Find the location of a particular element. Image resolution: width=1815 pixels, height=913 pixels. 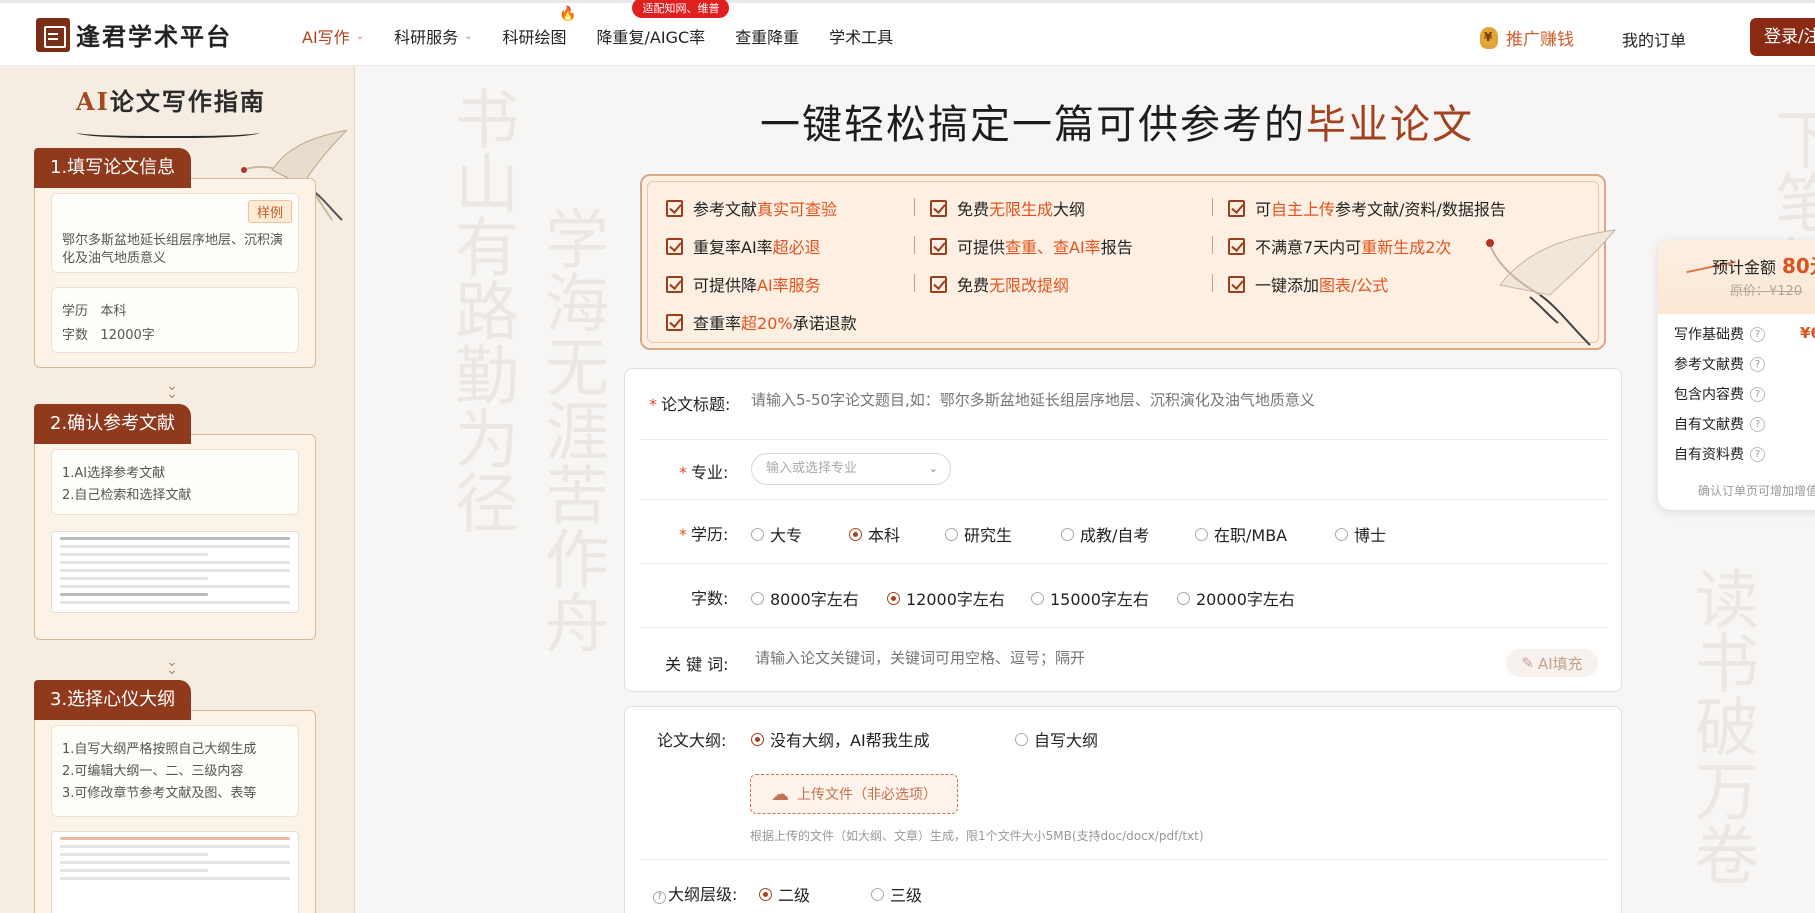

feature-item: 一键添加 图表/公式 is located at coordinates (1308, 284).